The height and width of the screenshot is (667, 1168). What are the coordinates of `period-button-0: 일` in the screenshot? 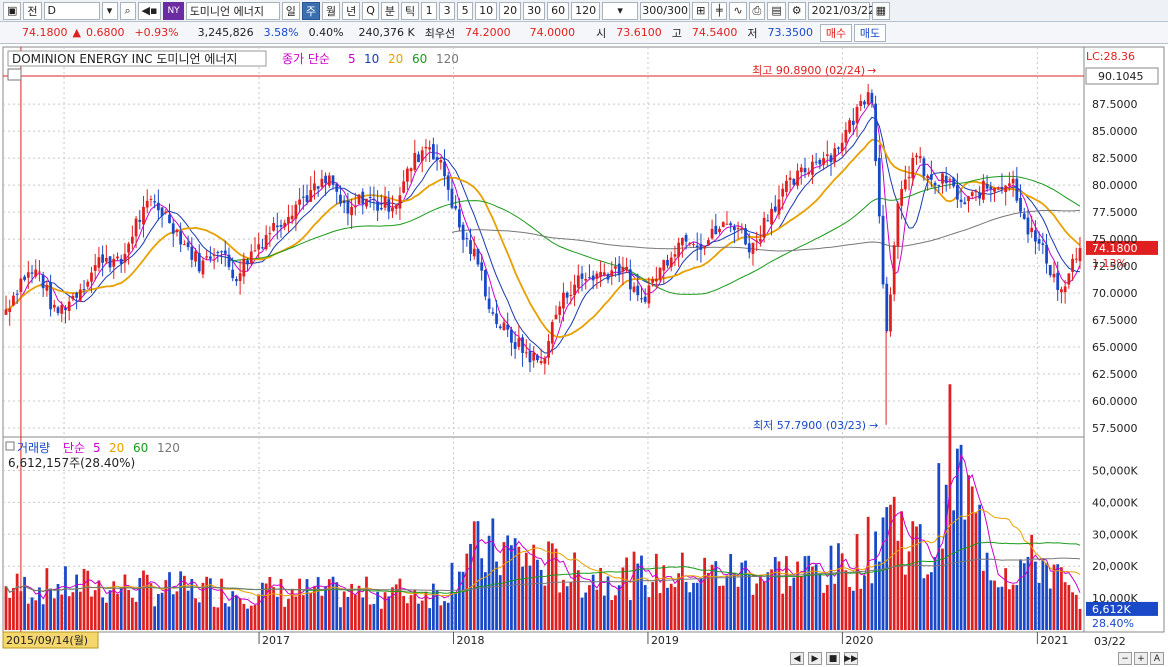 It's located at (290, 10).